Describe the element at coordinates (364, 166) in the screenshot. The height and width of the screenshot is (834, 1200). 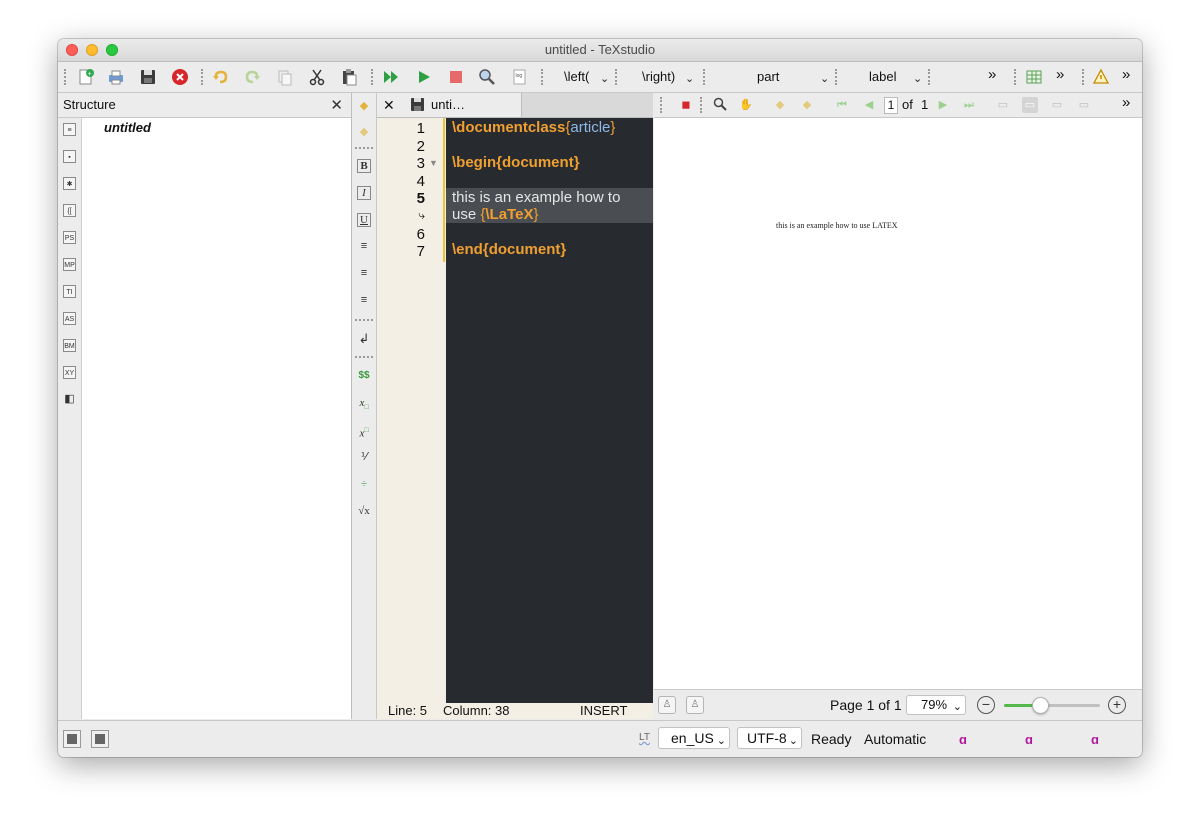
I see `bold-icon: B` at that location.